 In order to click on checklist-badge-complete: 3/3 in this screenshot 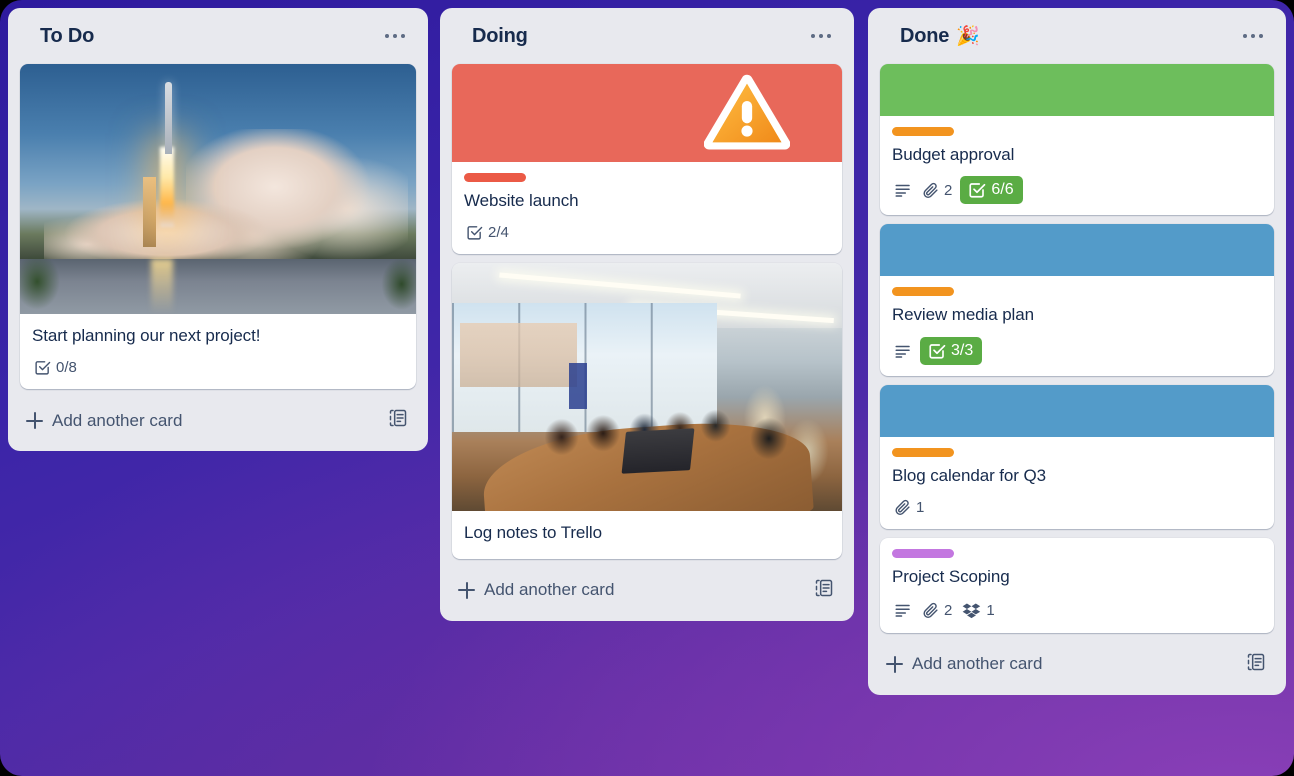, I will do `click(951, 350)`.